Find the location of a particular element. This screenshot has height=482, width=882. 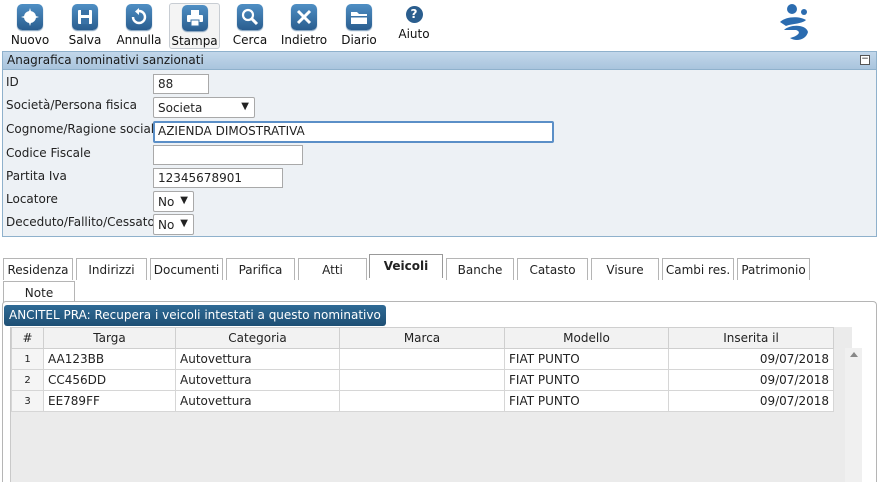

tab-catasto: Catasto is located at coordinates (552, 269).